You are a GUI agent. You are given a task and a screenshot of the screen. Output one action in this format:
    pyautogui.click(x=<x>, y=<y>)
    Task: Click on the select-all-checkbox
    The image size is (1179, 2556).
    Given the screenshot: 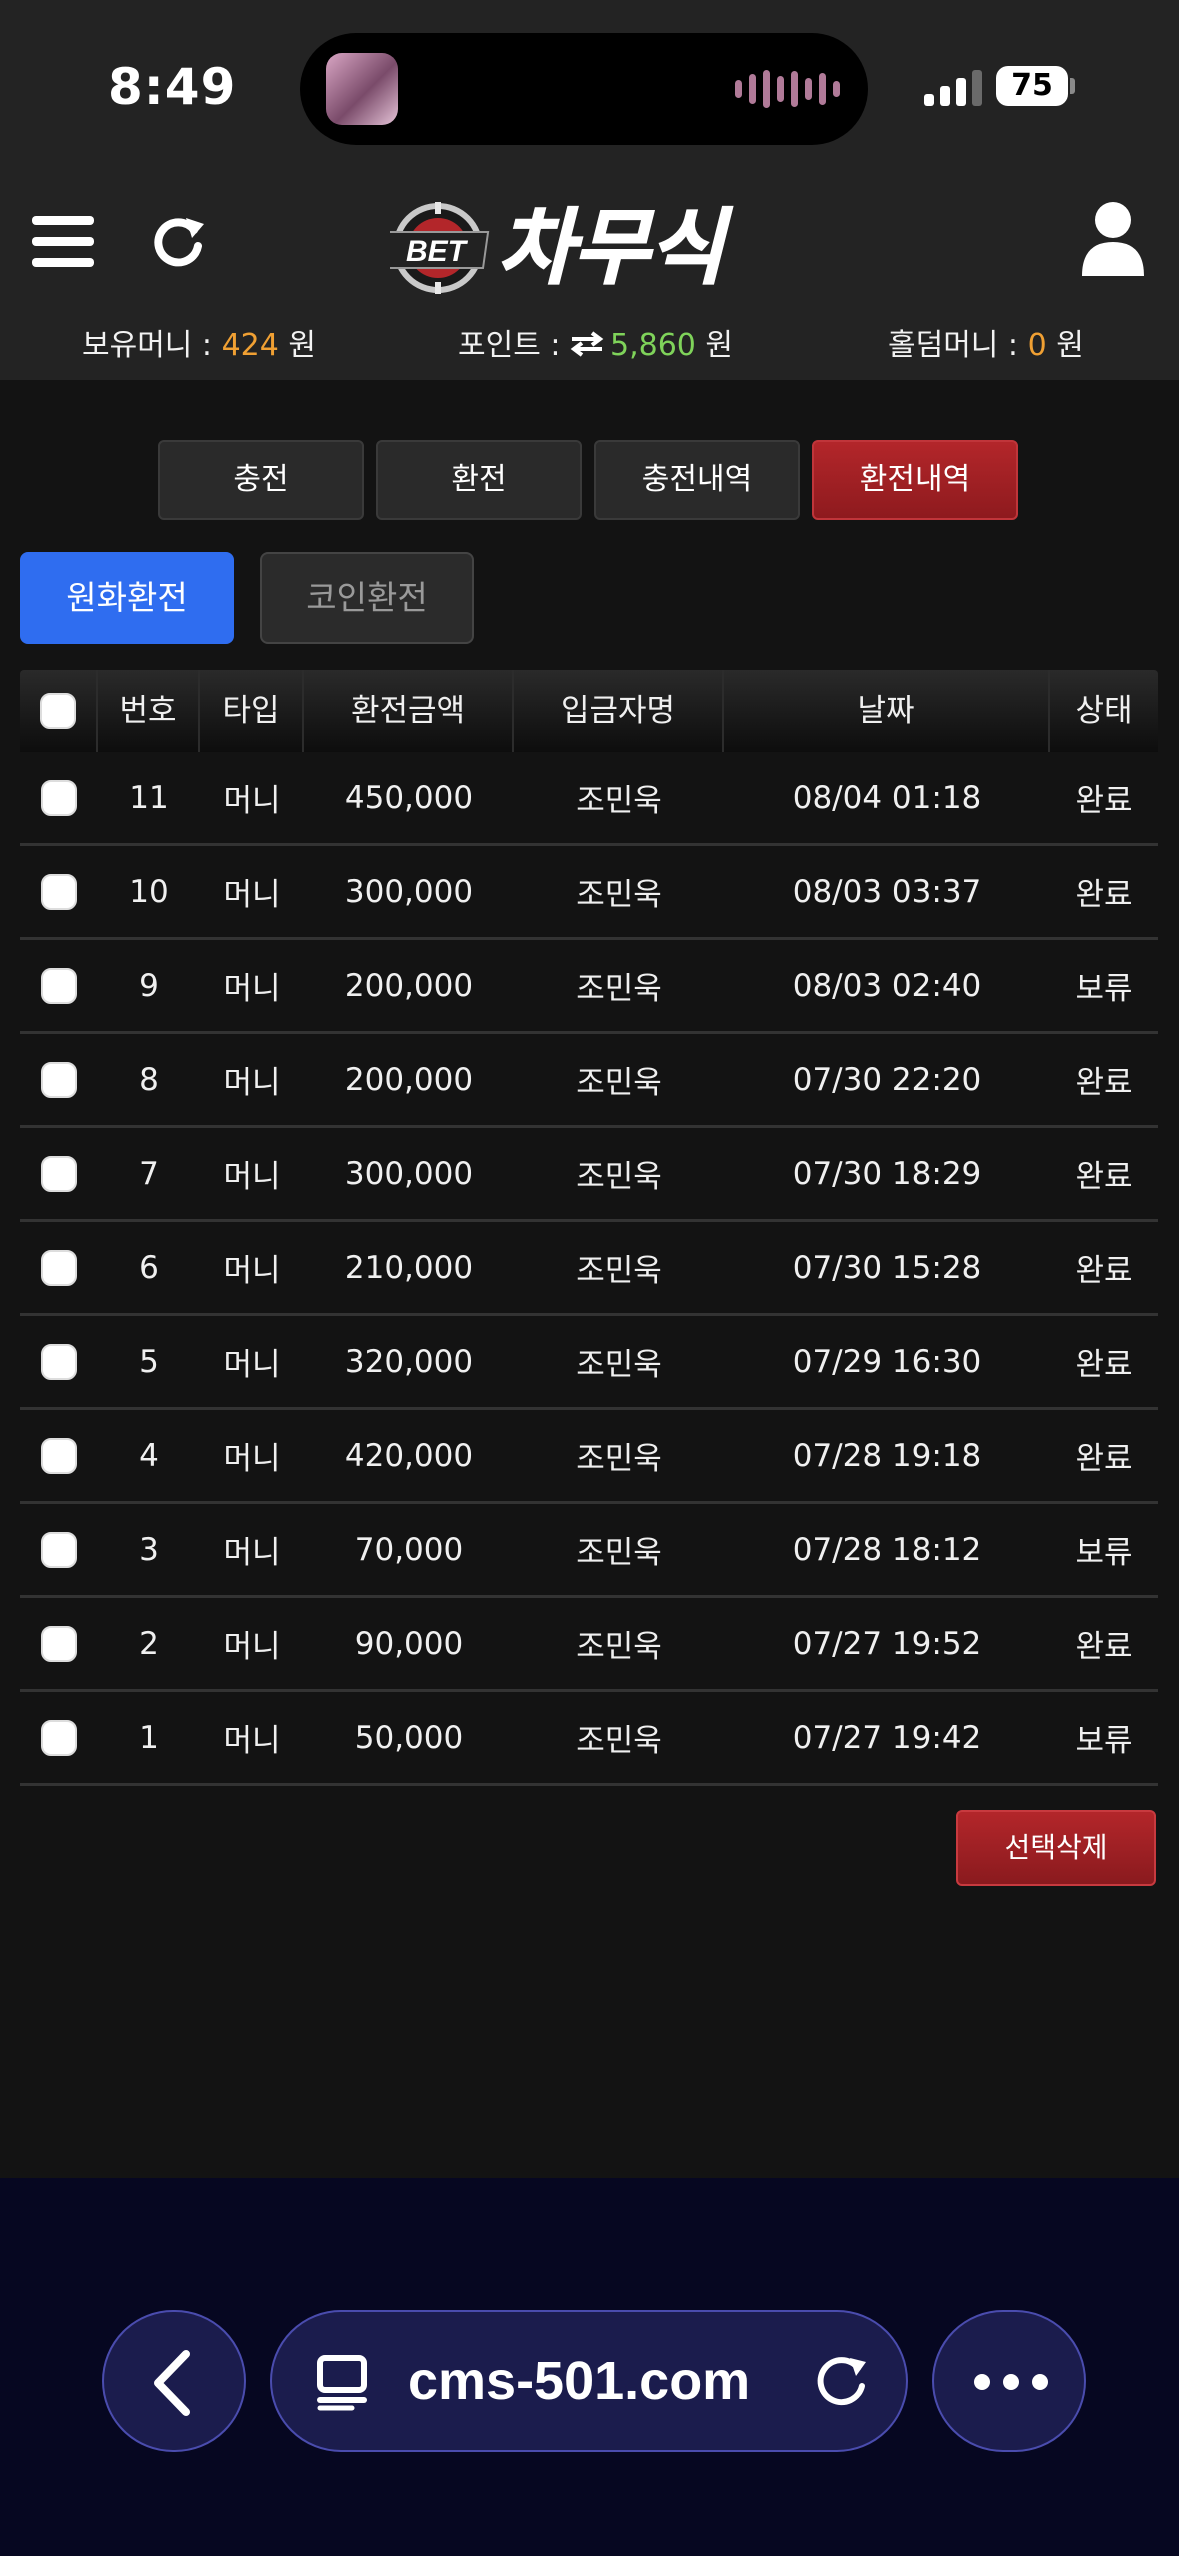 What is the action you would take?
    pyautogui.click(x=58, y=711)
    